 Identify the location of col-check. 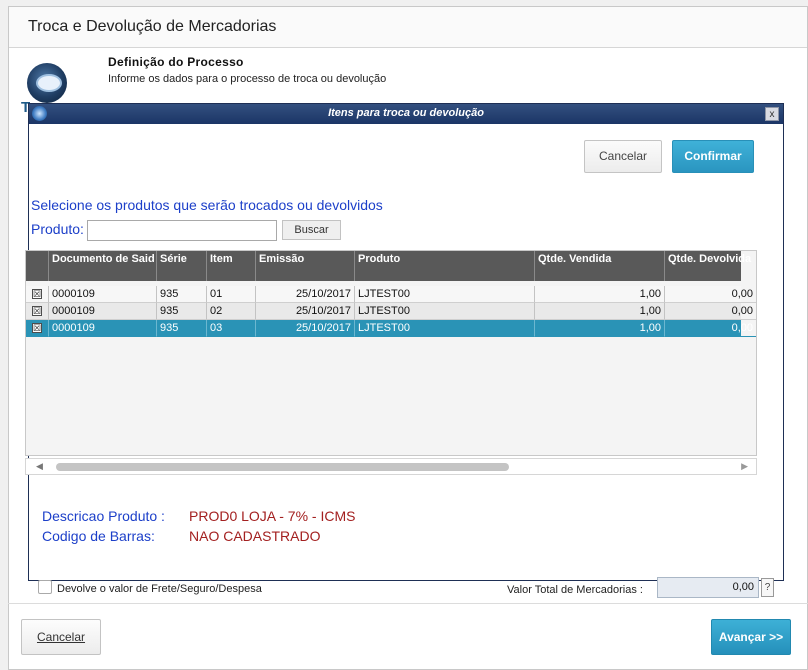
(37, 266).